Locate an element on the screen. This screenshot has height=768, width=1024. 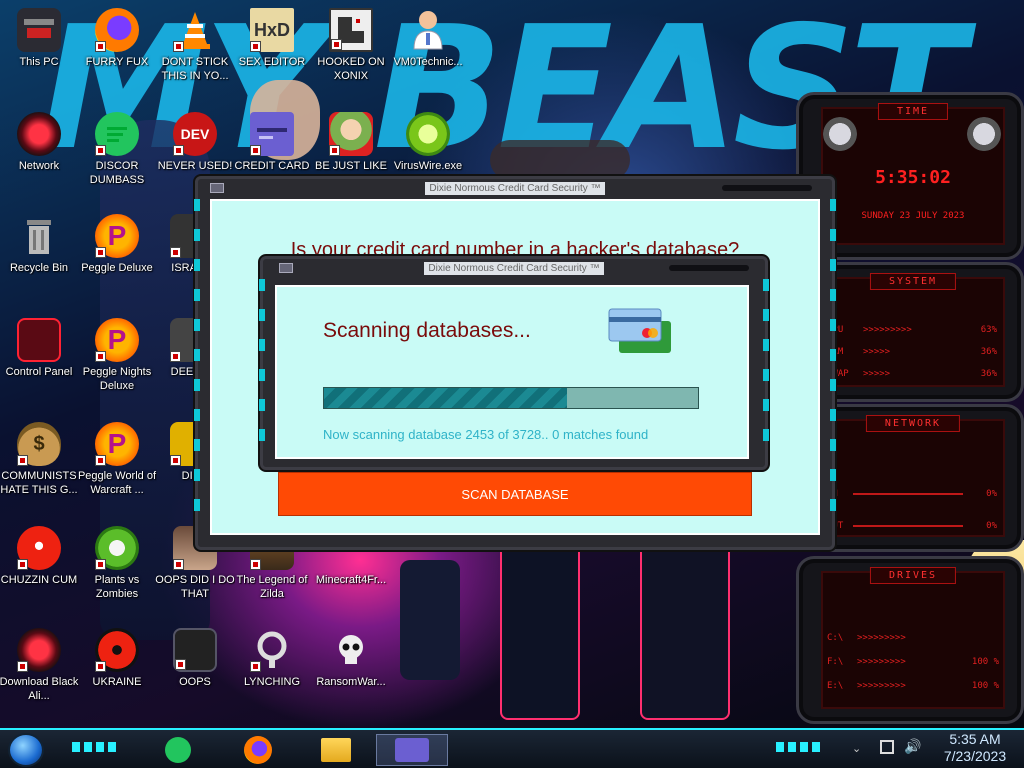
start-button is located at coordinates (26, 750).